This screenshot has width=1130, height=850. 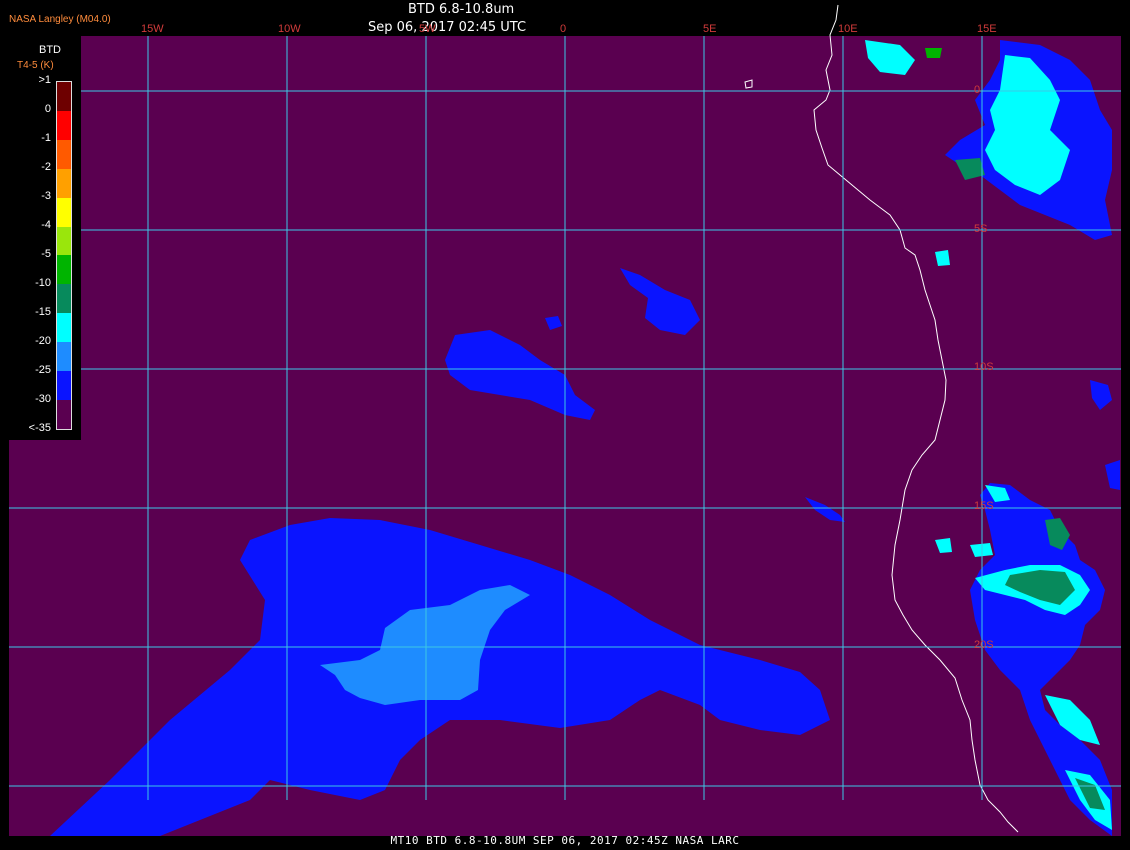 I want to click on legend-colorbar, so click(x=64, y=255).